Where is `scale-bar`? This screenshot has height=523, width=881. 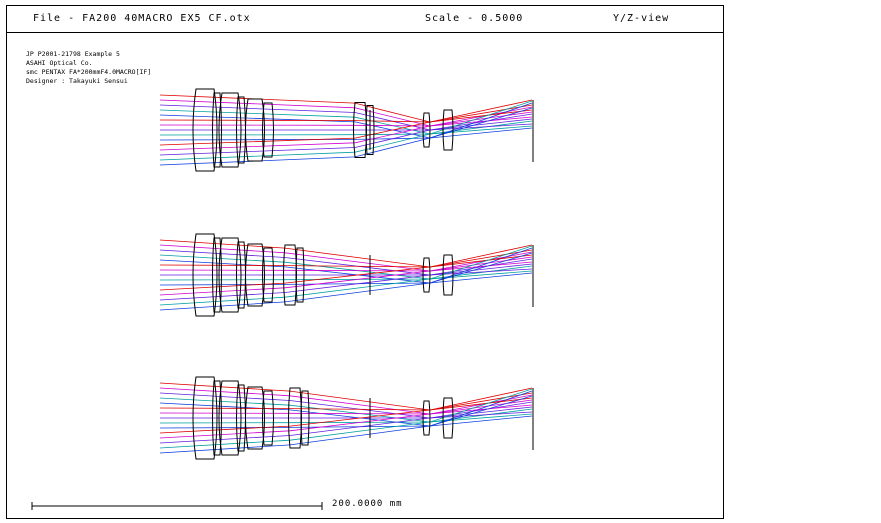 scale-bar is located at coordinates (177, 506).